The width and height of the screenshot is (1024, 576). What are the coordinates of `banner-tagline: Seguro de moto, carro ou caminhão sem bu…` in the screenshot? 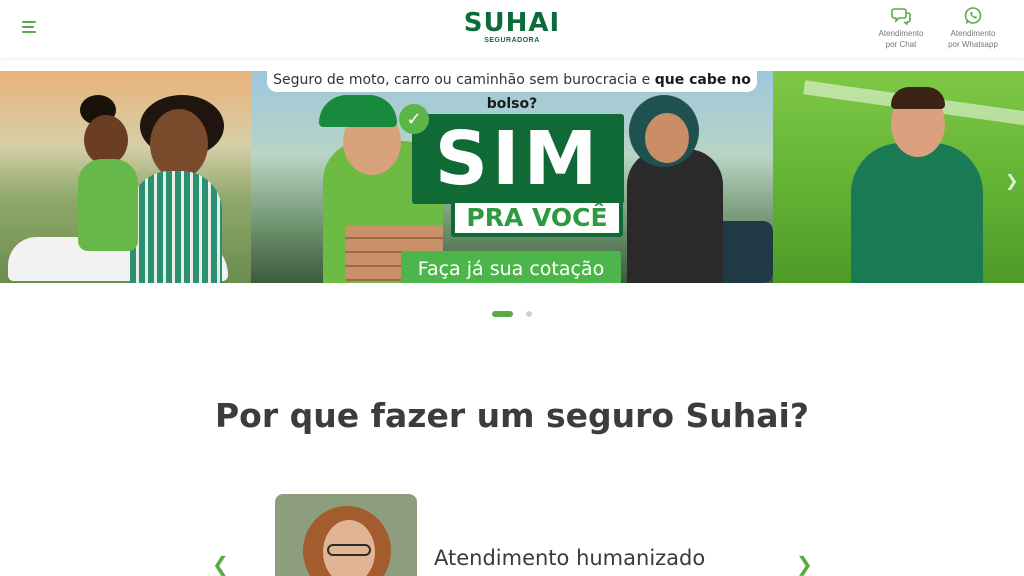 It's located at (512, 91).